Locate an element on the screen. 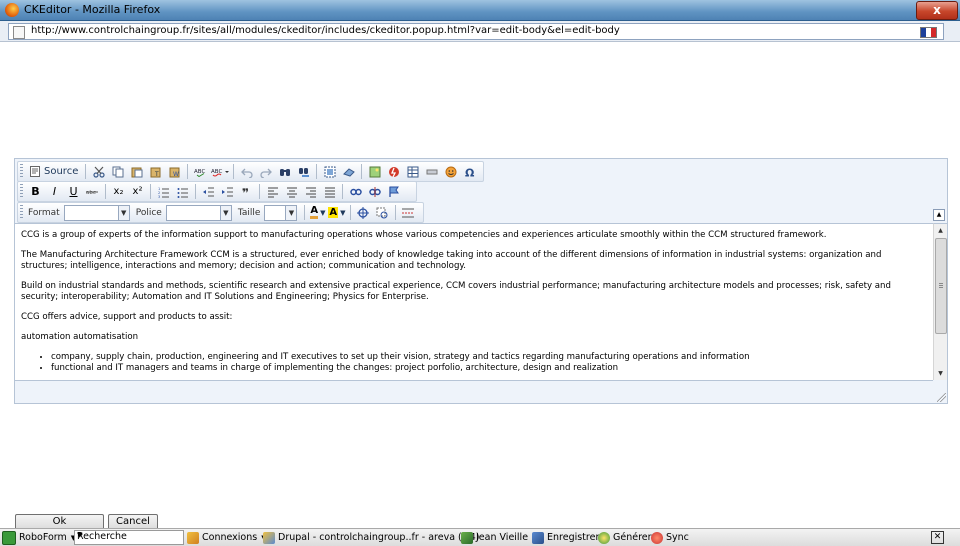 The height and width of the screenshot is (546, 960). roboform-button: RoboForm ▼ is located at coordinates (39, 537).